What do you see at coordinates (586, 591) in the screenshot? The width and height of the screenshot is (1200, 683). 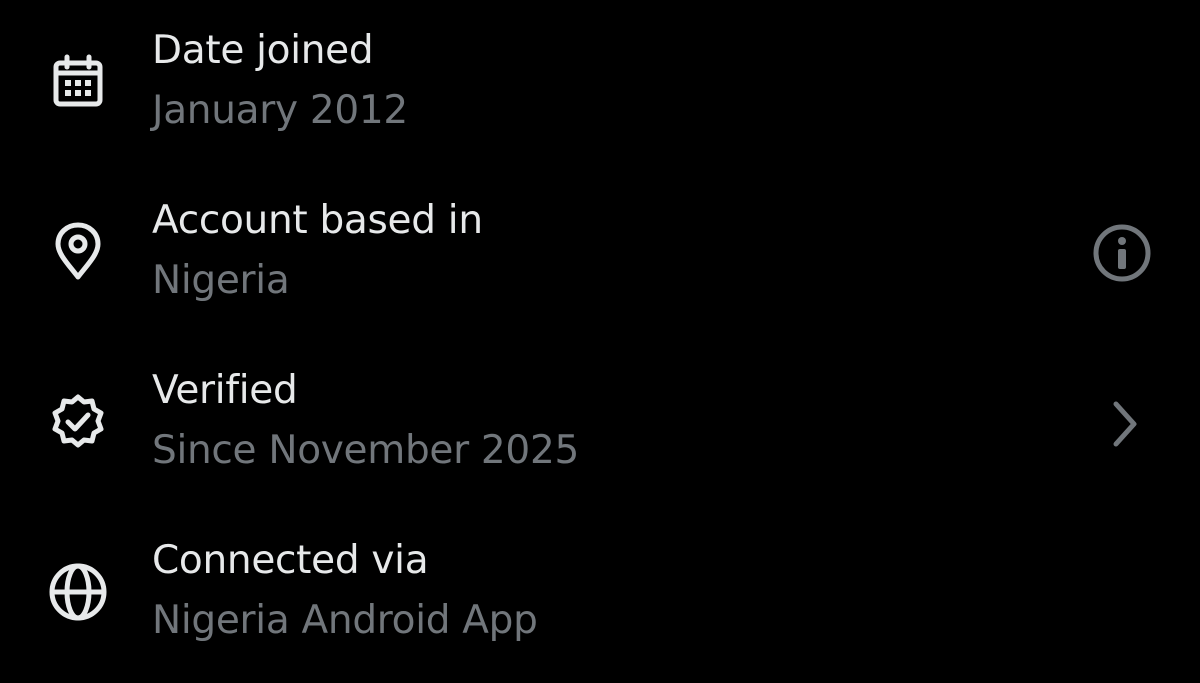 I see `connected-via-text: Connected via Nigeria Android App` at bounding box center [586, 591].